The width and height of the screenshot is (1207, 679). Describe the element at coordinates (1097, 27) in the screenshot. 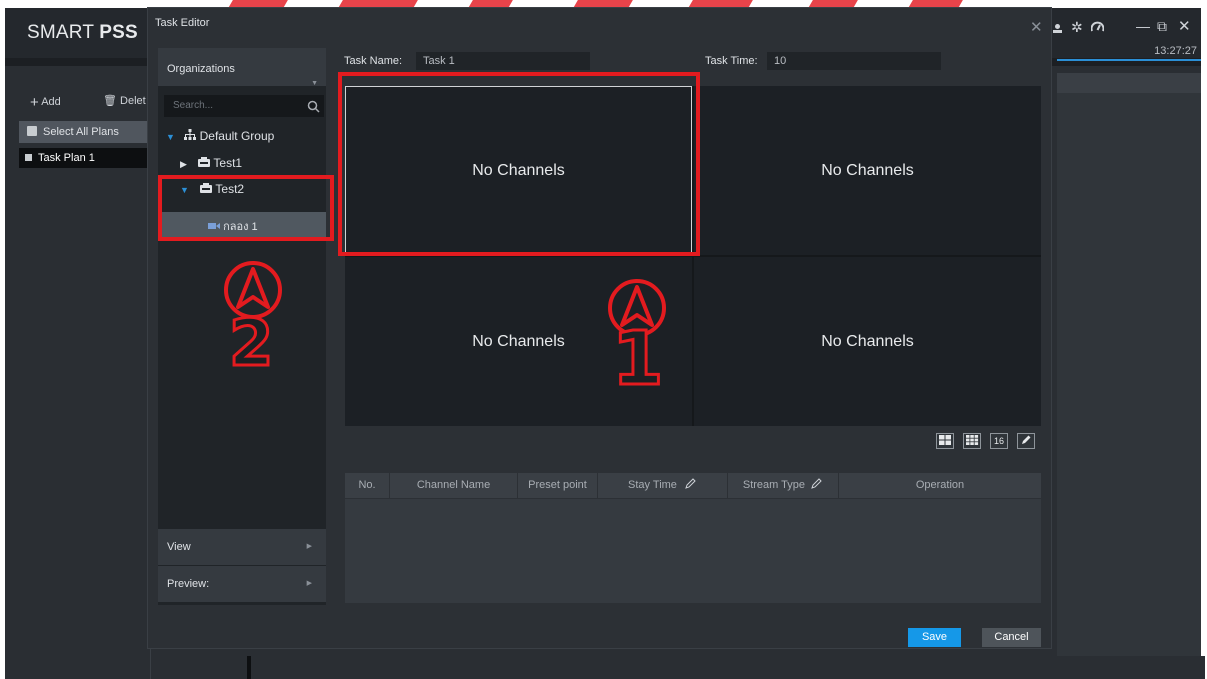

I see `performance-gauge-icon` at that location.